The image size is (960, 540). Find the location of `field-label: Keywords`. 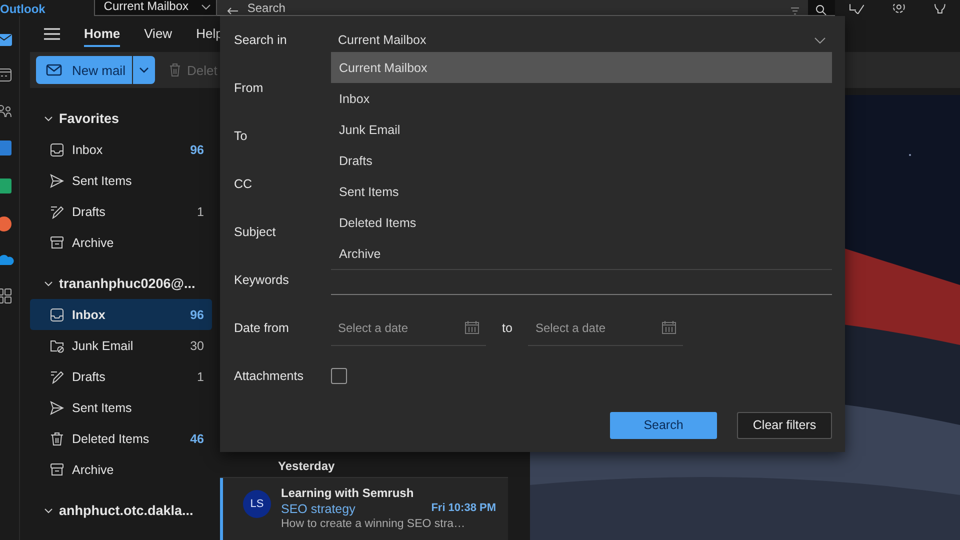

field-label: Keywords is located at coordinates (262, 280).